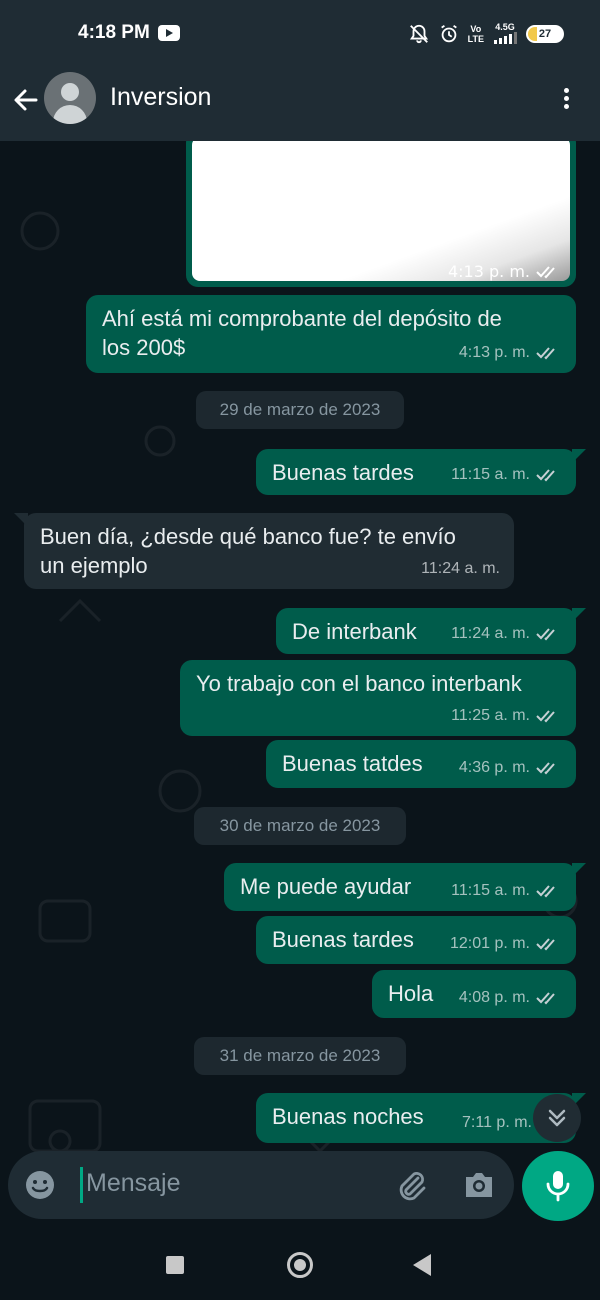  I want to click on signal-indicator: 4.5G, so click(505, 34).